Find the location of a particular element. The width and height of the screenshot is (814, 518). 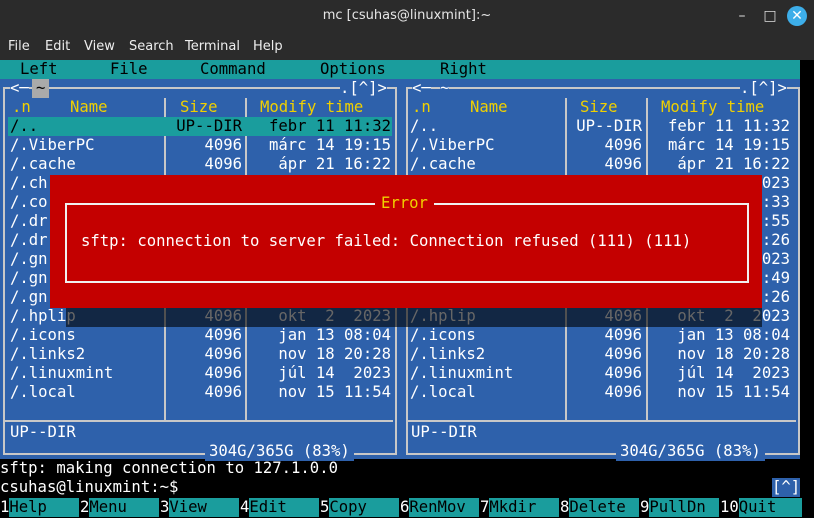

right-header-n: .n is located at coordinates (421, 107).